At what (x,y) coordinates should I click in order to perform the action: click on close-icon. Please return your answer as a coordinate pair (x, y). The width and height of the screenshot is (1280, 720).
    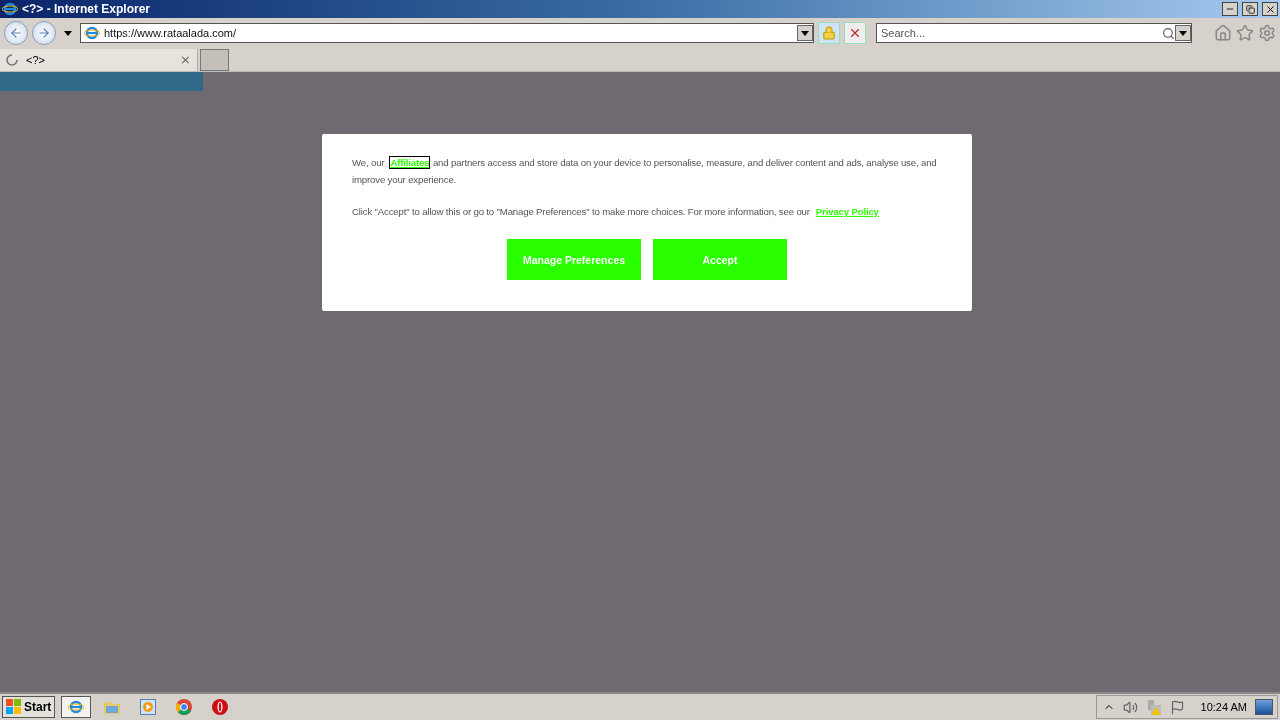
    Looking at the image, I should click on (1270, 9).